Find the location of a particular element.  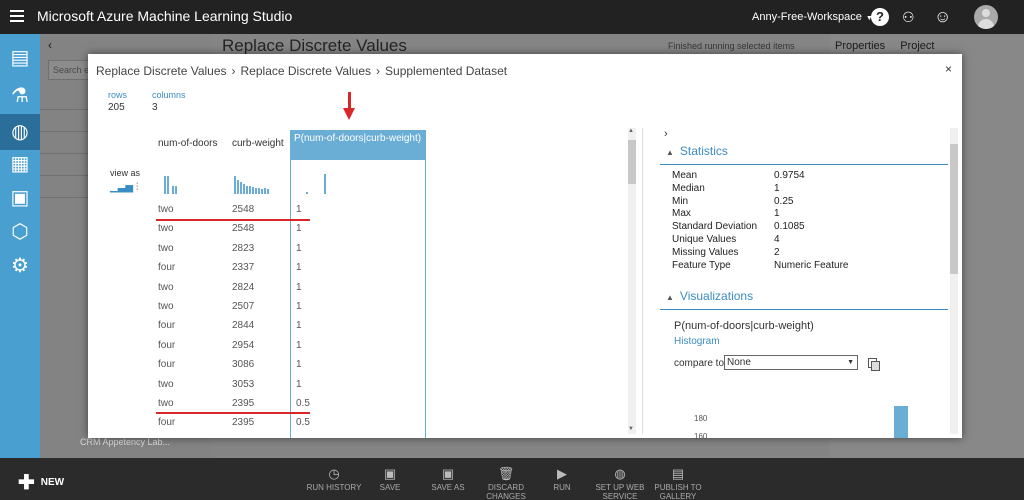

new-button: ✚ NEW is located at coordinates (41, 482).